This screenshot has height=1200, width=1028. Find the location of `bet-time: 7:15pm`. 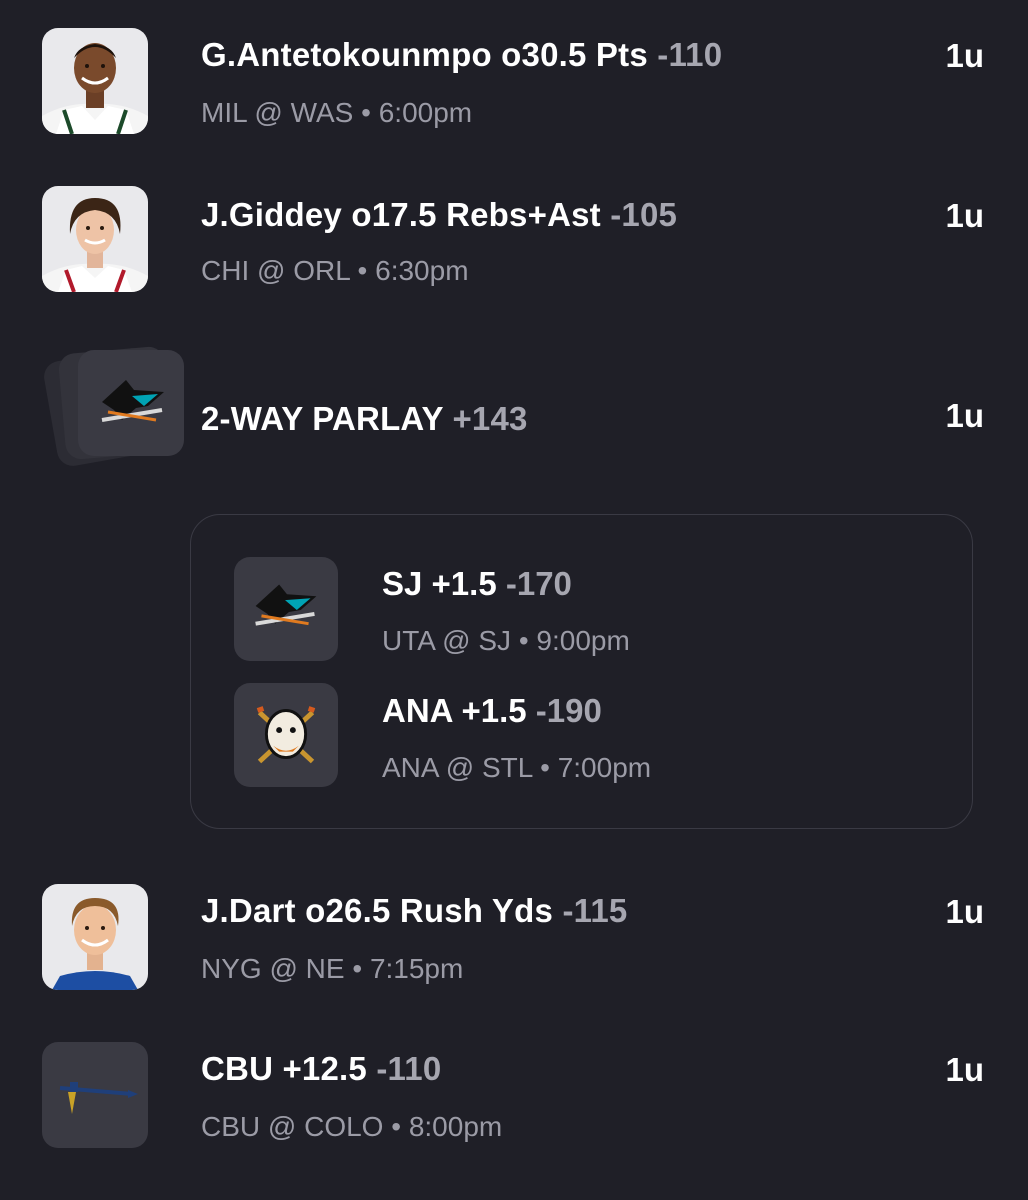

bet-time: 7:15pm is located at coordinates (416, 968).